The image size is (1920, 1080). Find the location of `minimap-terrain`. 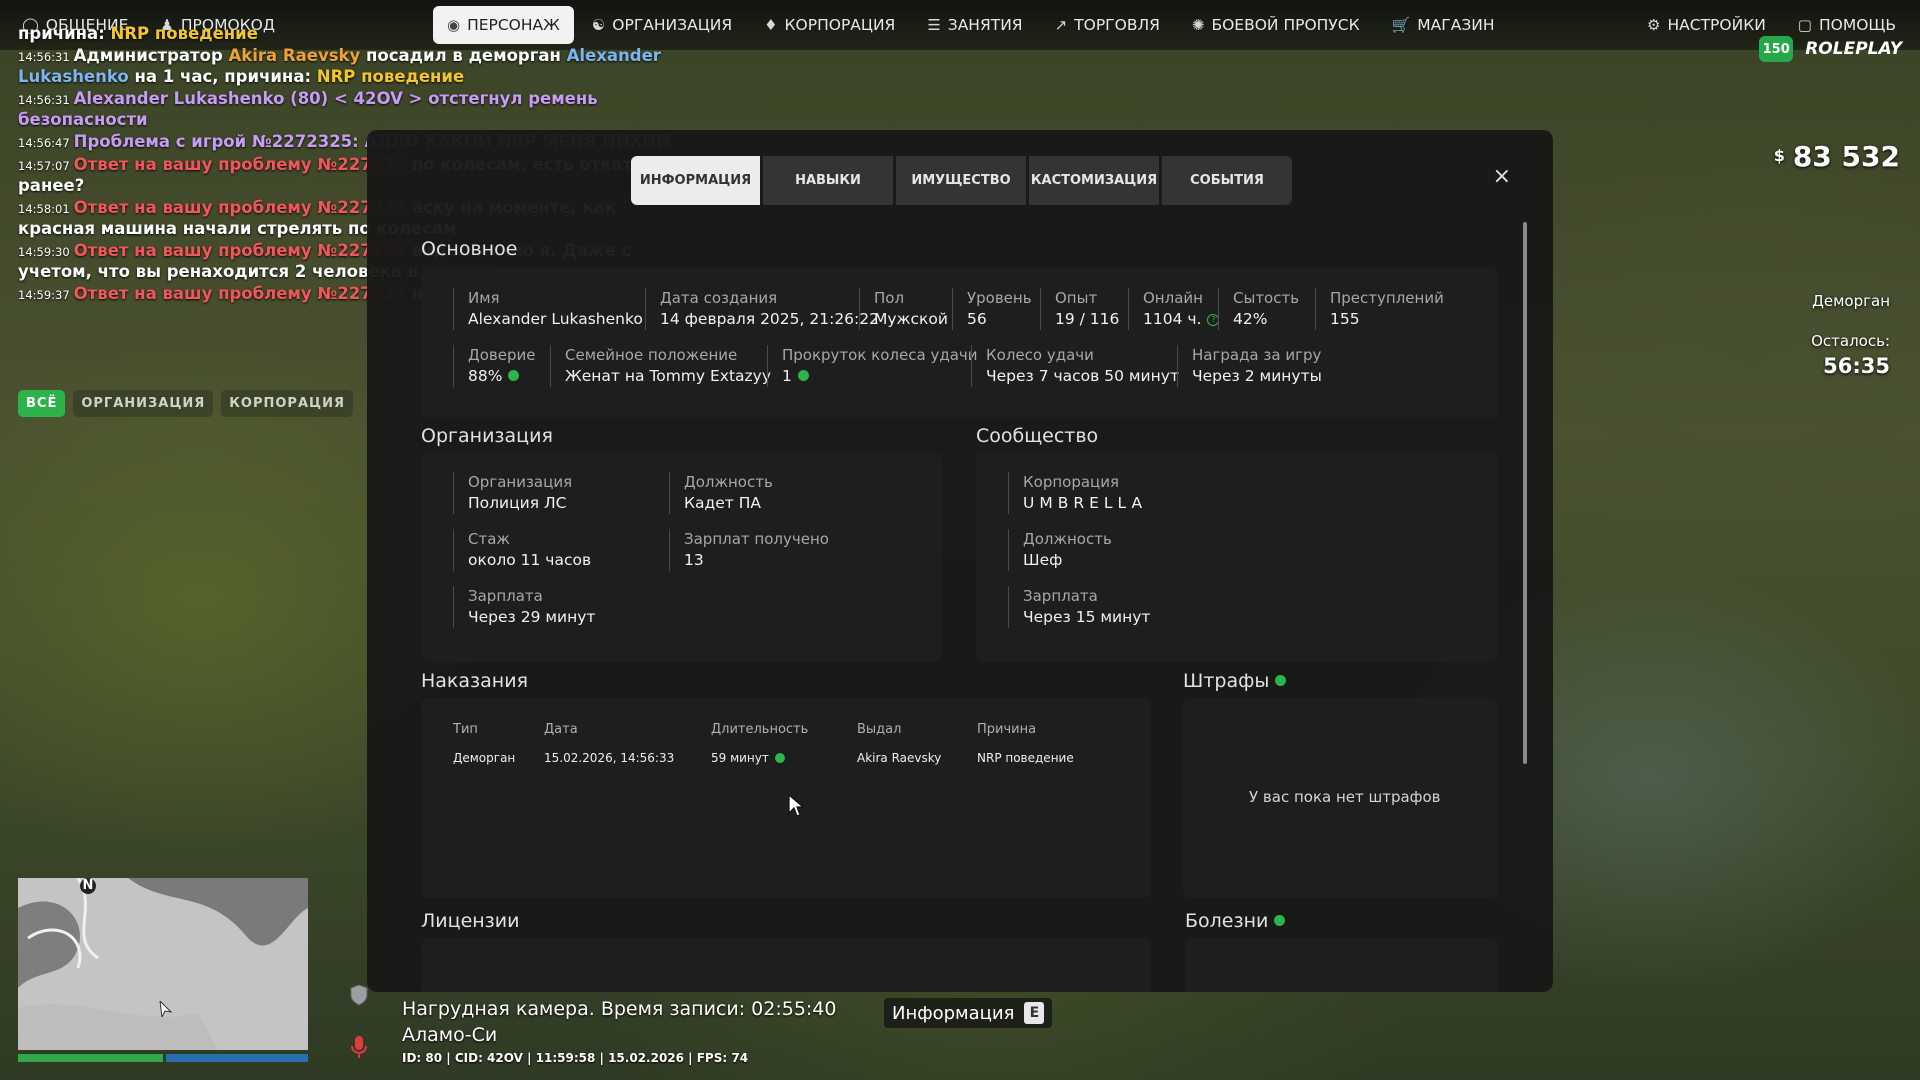

minimap-terrain is located at coordinates (163, 964).